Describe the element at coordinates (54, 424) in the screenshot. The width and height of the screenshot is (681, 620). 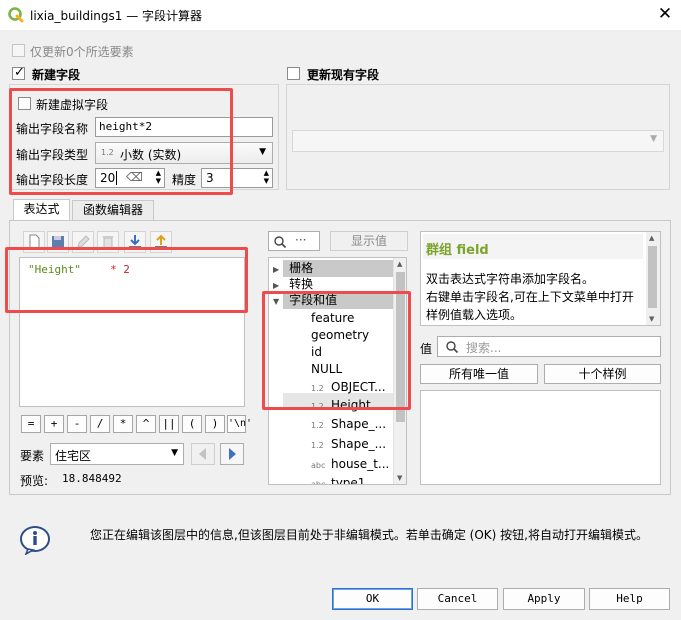
I see `operator-plus-button: +` at that location.